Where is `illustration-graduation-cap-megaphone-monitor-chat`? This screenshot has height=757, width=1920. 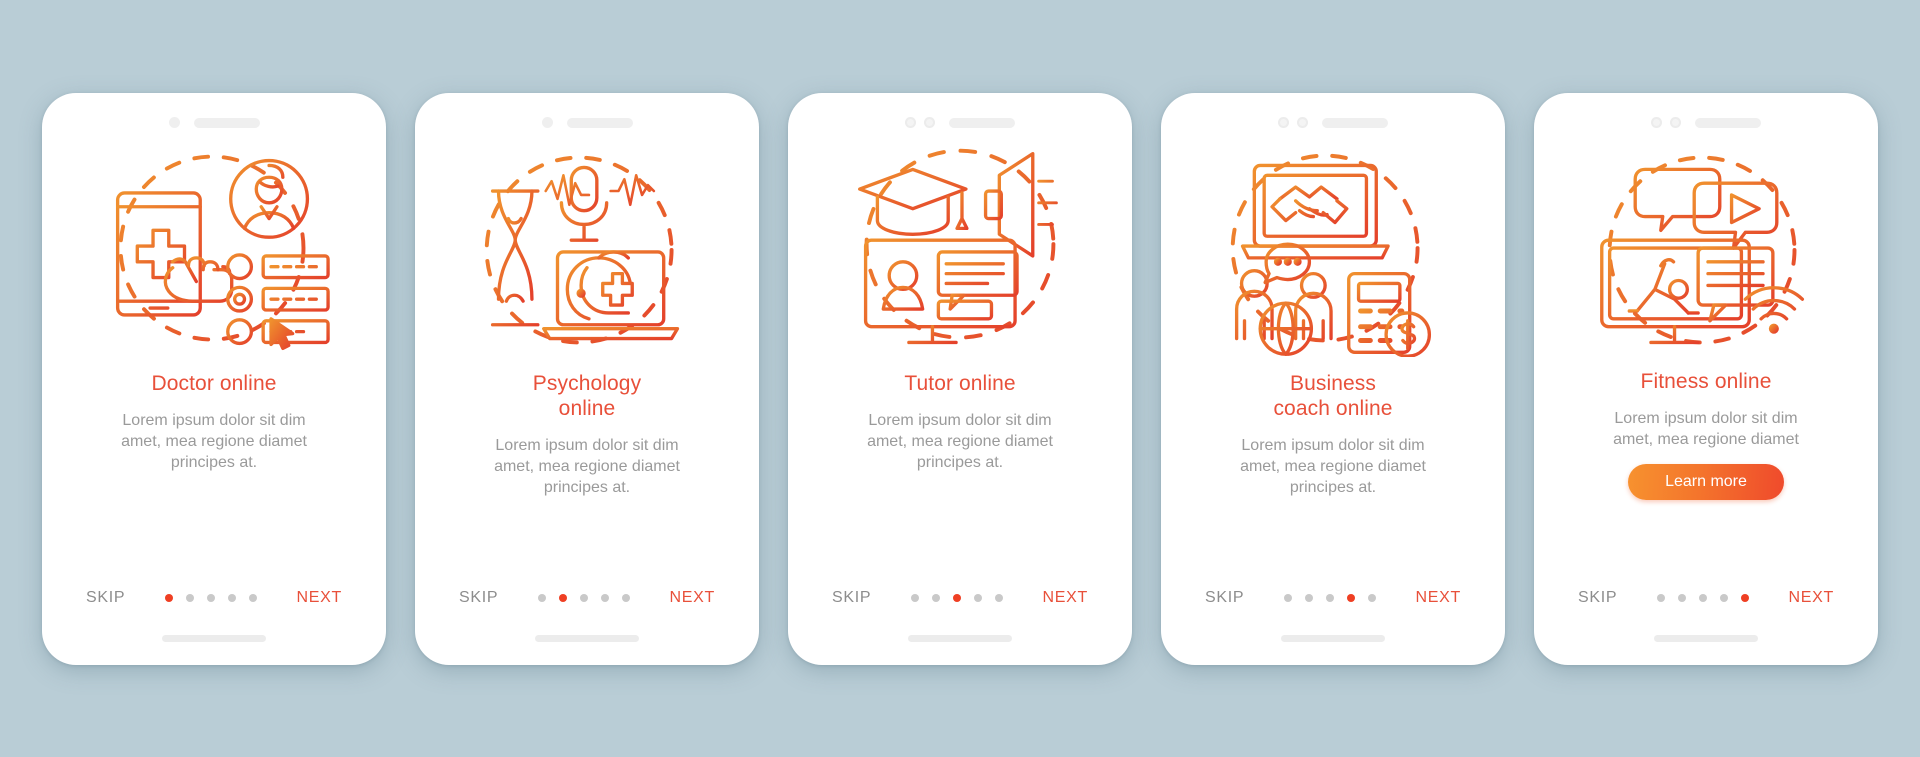
illustration-graduation-cap-megaphone-monitor-chat is located at coordinates (960, 251).